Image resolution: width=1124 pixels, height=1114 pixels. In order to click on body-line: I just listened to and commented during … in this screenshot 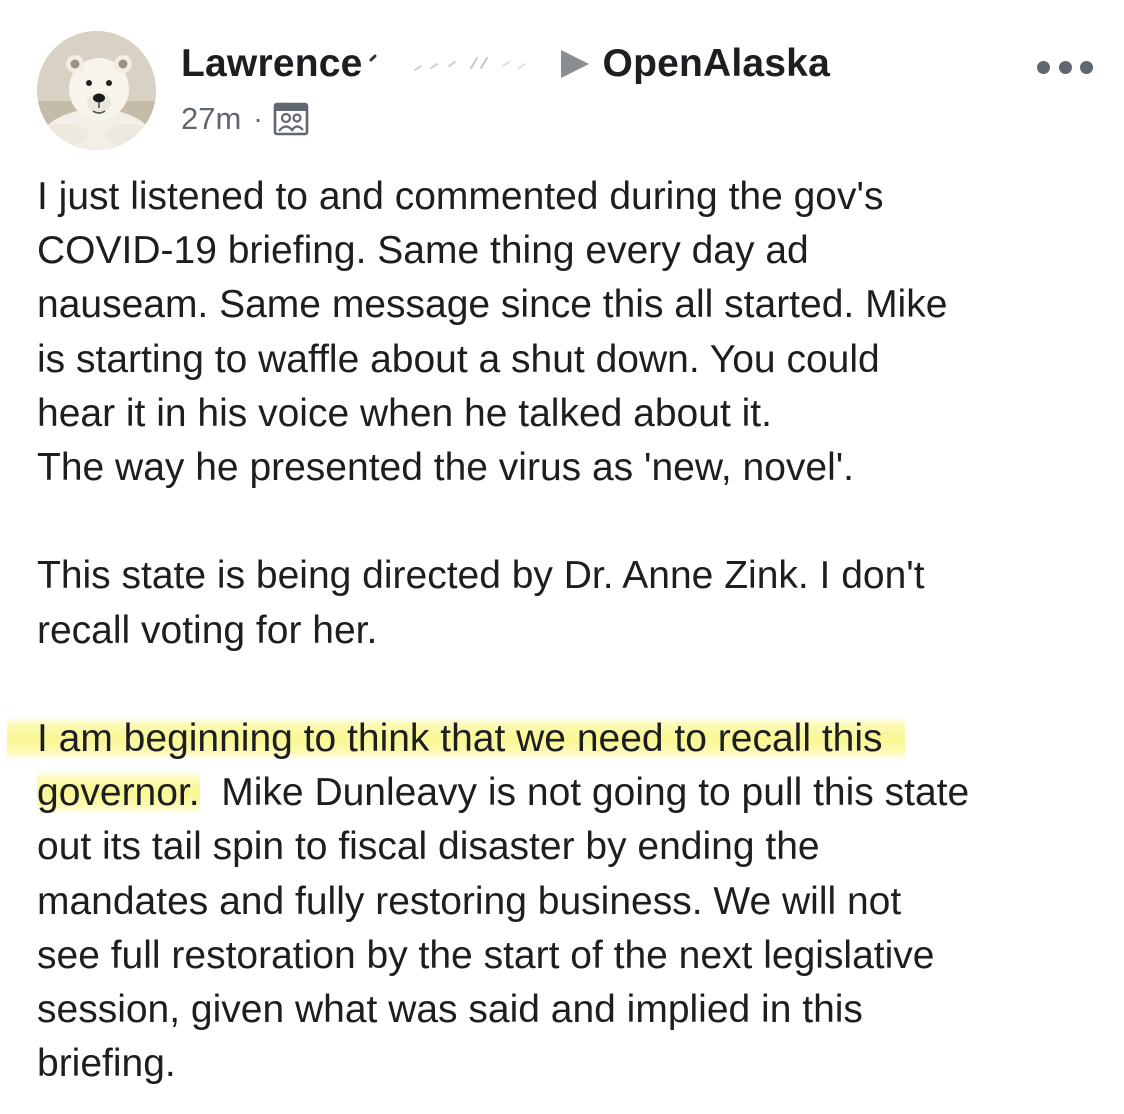, I will do `click(460, 196)`.